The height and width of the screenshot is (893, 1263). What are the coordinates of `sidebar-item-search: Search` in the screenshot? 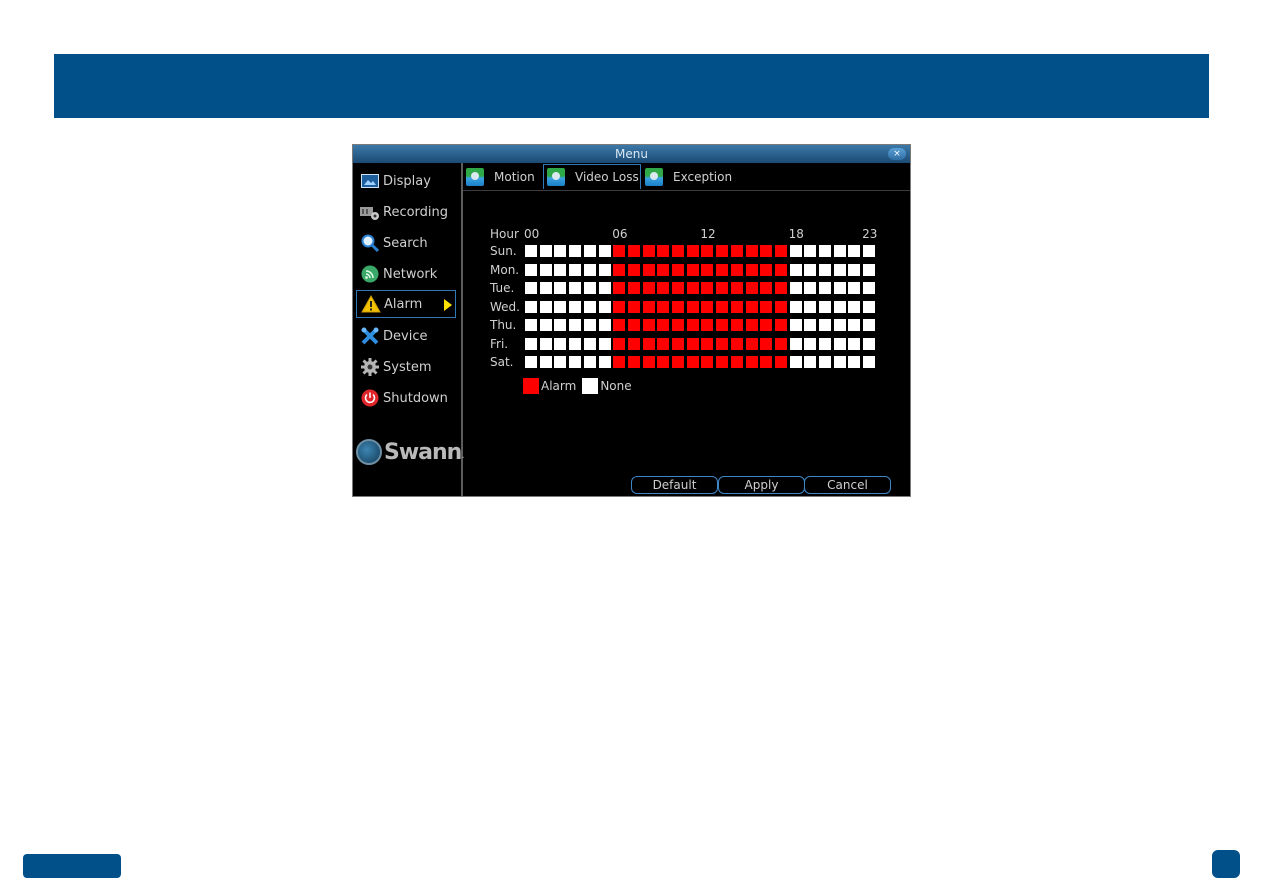 It's located at (406, 243).